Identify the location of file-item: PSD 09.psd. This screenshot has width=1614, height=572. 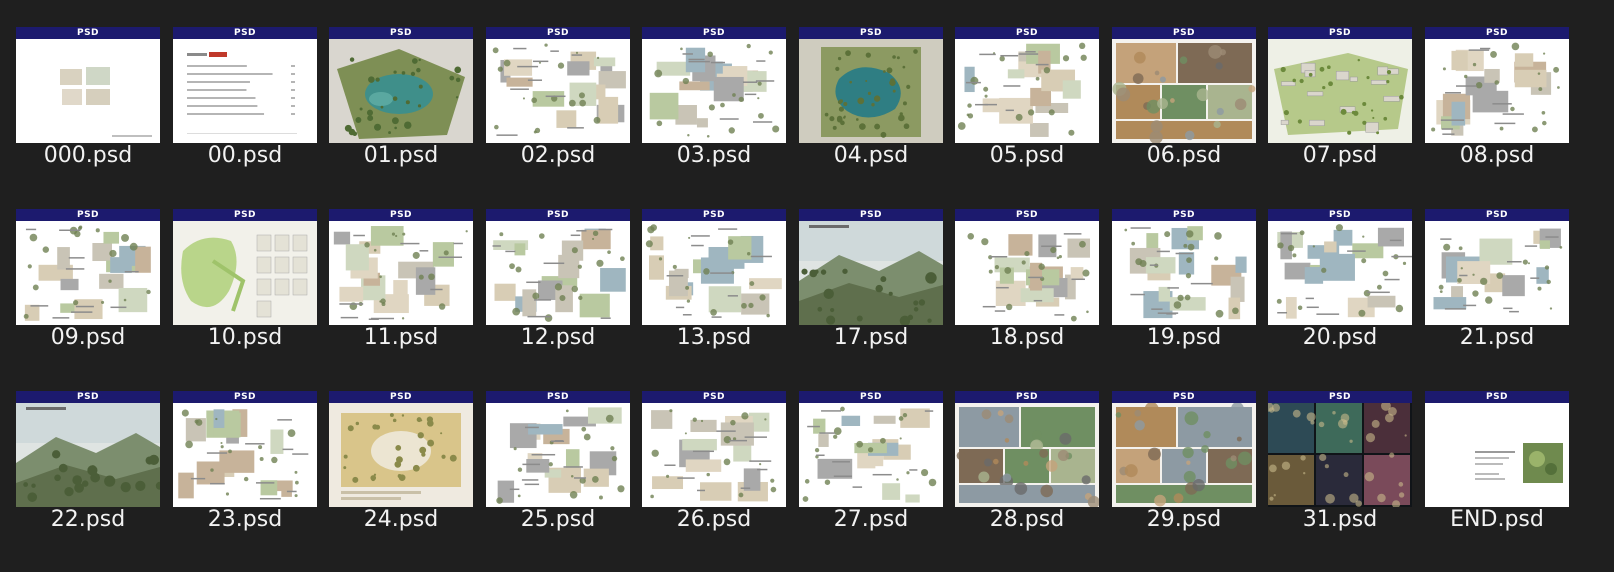
(96, 299).